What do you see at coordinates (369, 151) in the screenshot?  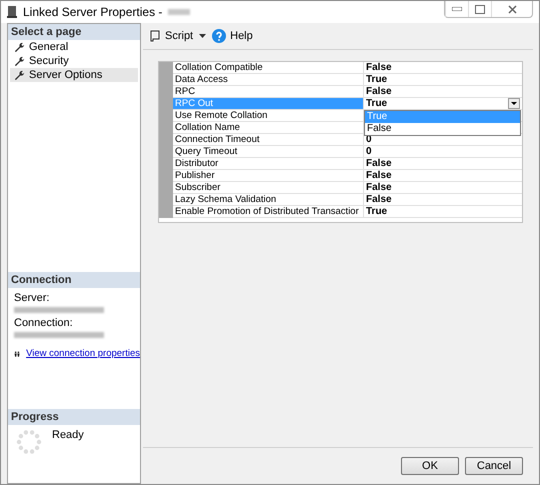 I see `property-value: 0` at bounding box center [369, 151].